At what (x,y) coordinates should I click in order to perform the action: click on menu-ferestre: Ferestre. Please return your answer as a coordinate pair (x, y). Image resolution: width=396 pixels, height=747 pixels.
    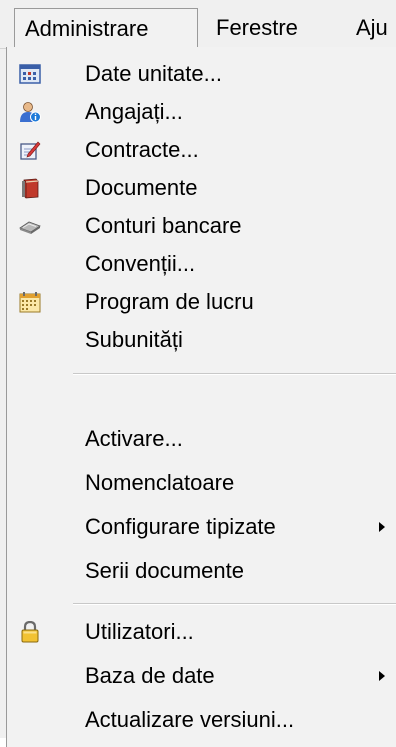
    Looking at the image, I should click on (257, 28).